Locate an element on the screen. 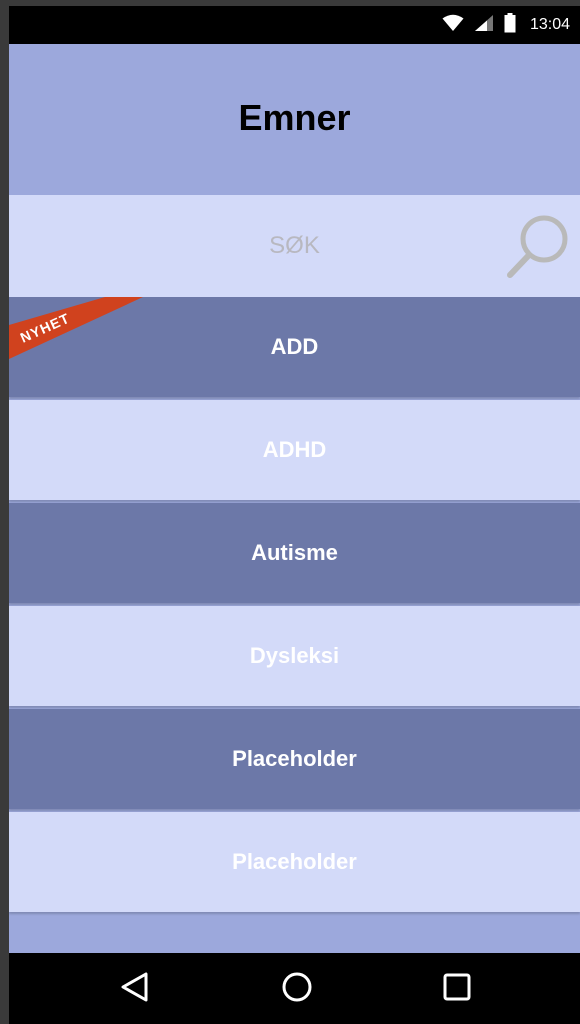 This screenshot has width=580, height=1024. topic-label: Dysleksi is located at coordinates (294, 655).